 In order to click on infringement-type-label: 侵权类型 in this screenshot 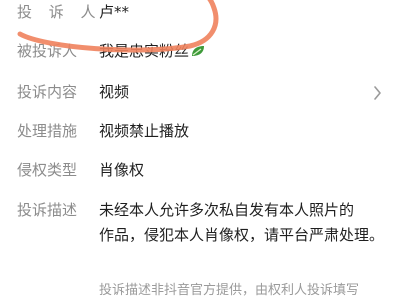, I will do `click(47, 170)`.